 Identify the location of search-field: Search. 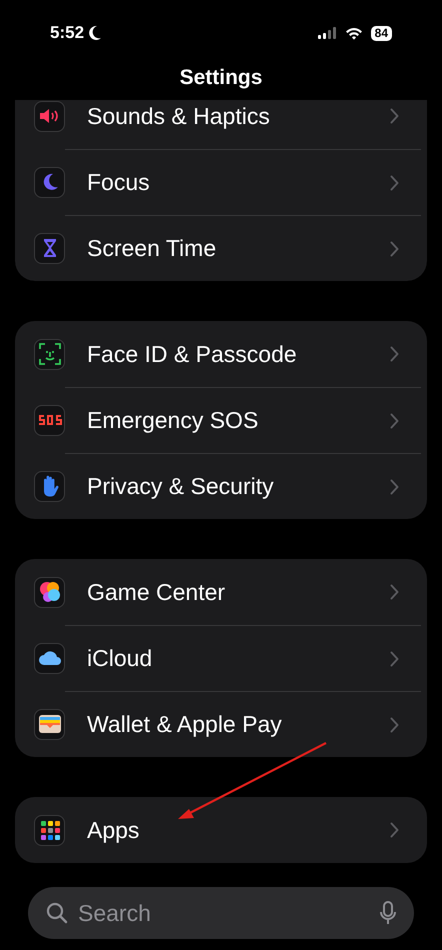
(221, 913).